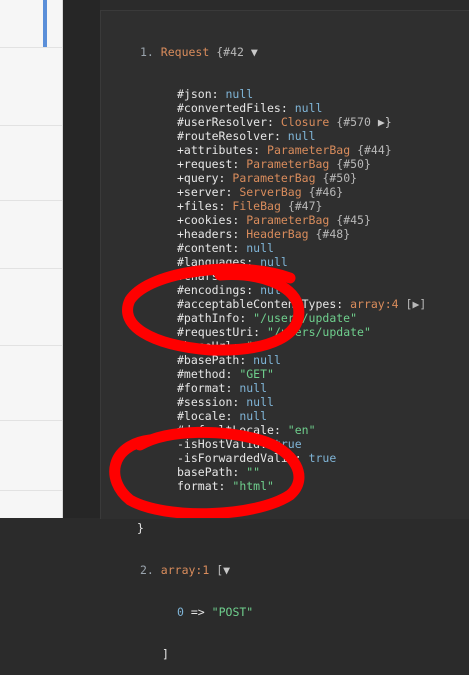 The image size is (469, 675). I want to click on property-row: basePath: "", so click(219, 472).